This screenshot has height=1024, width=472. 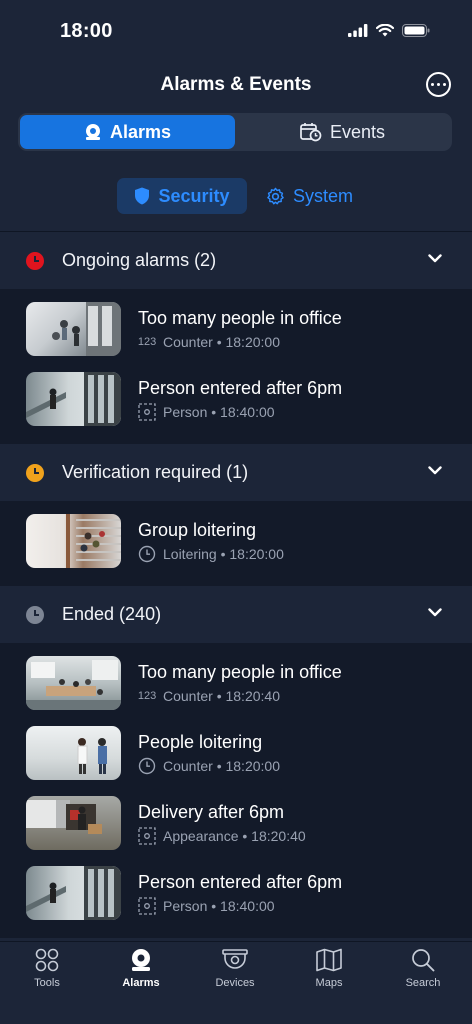 I want to click on item-title: Delivery after 6pm, so click(x=211, y=811).